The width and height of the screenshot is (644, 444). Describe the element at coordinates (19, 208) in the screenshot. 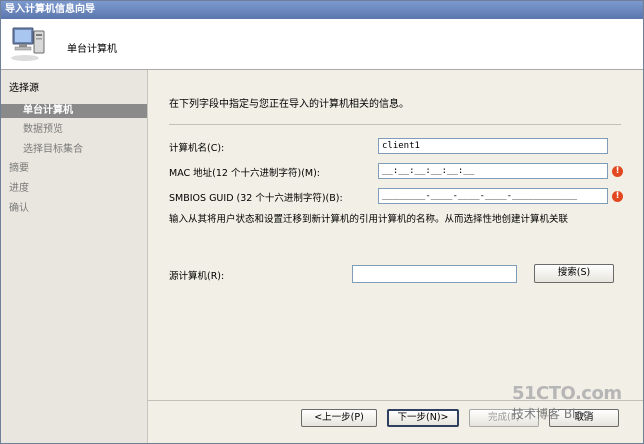

I see `sidebar-item-confirmation: 确认` at that location.